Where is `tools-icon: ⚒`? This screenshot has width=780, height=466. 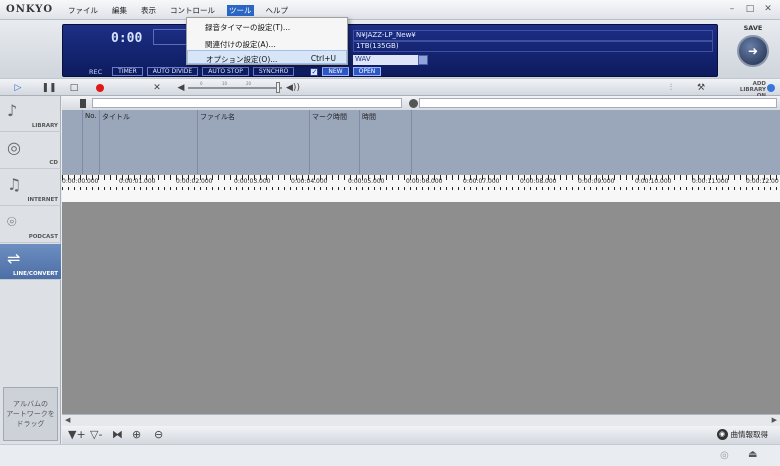
tools-icon: ⚒ is located at coordinates (701, 87).